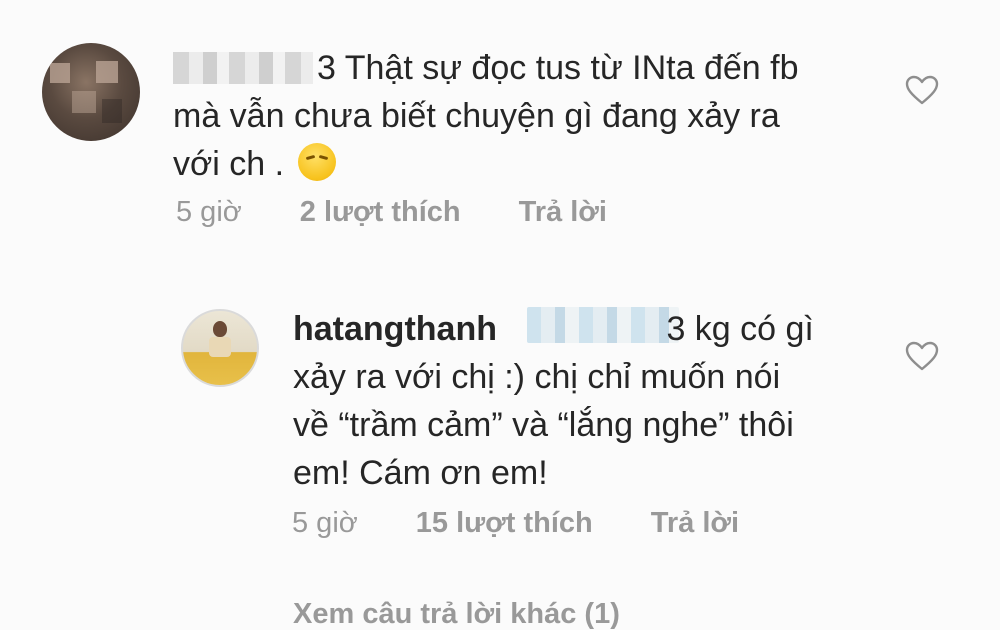  Describe the element at coordinates (456, 614) in the screenshot. I see `view-more-replies-link: Xem câu trả lời khác (1)` at that location.